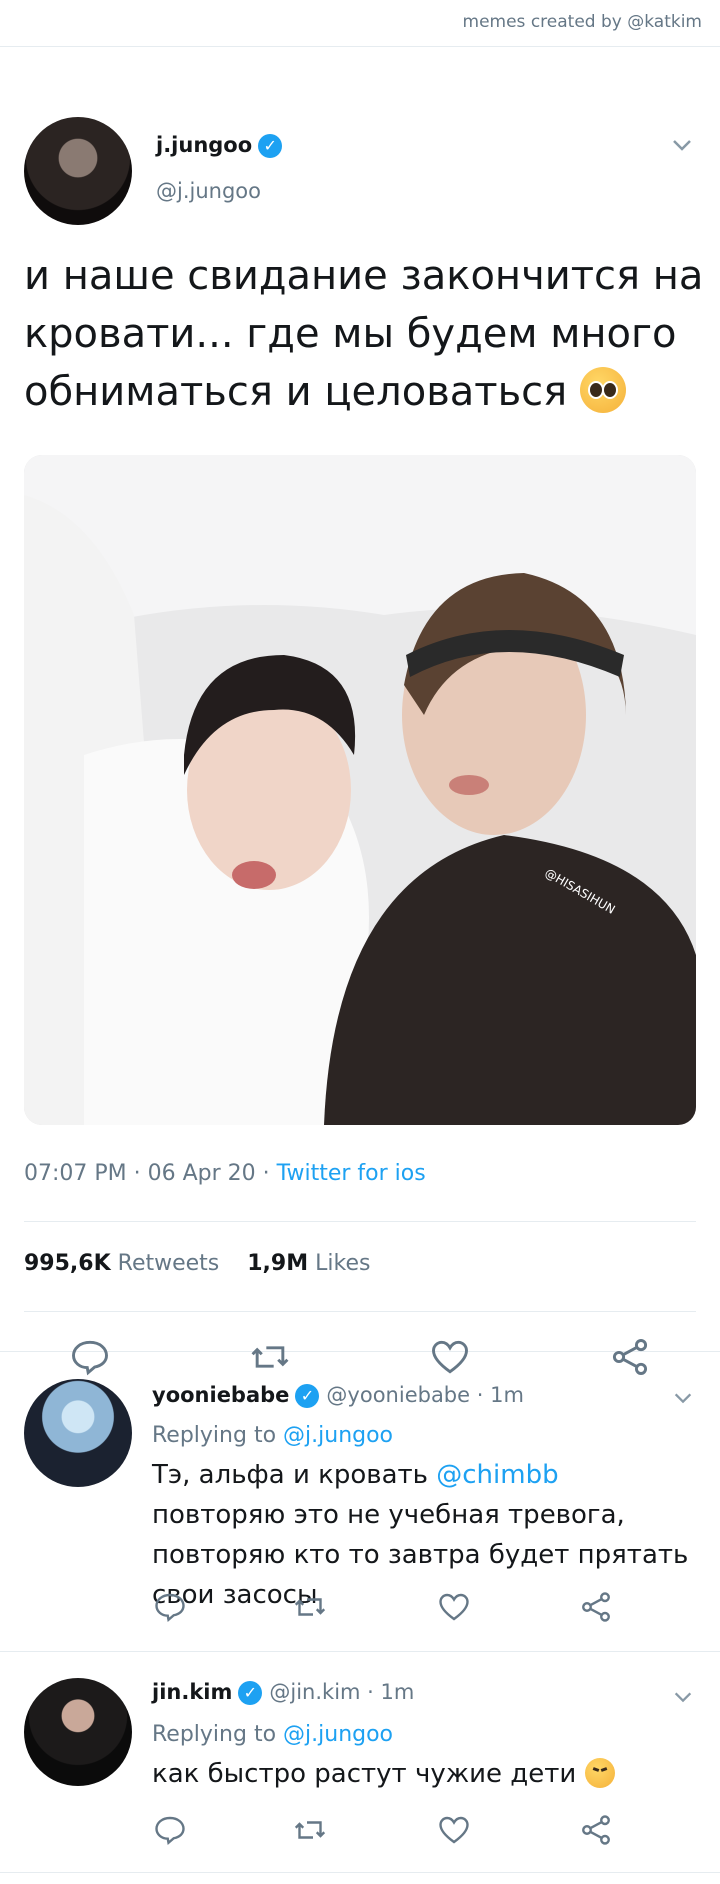 Image resolution: width=720 pixels, height=1884 pixels. Describe the element at coordinates (360, 23) in the screenshot. I see `top-bar: memes created by @katkim` at that location.